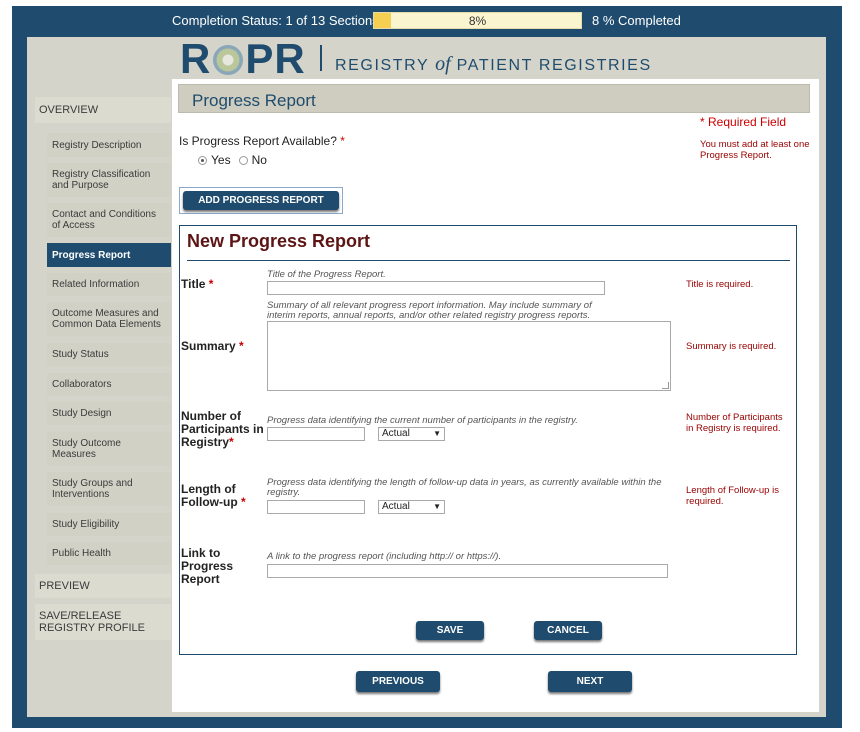  Describe the element at coordinates (109, 284) in the screenshot. I see `sidebar-item-related-information: Related Information` at that location.